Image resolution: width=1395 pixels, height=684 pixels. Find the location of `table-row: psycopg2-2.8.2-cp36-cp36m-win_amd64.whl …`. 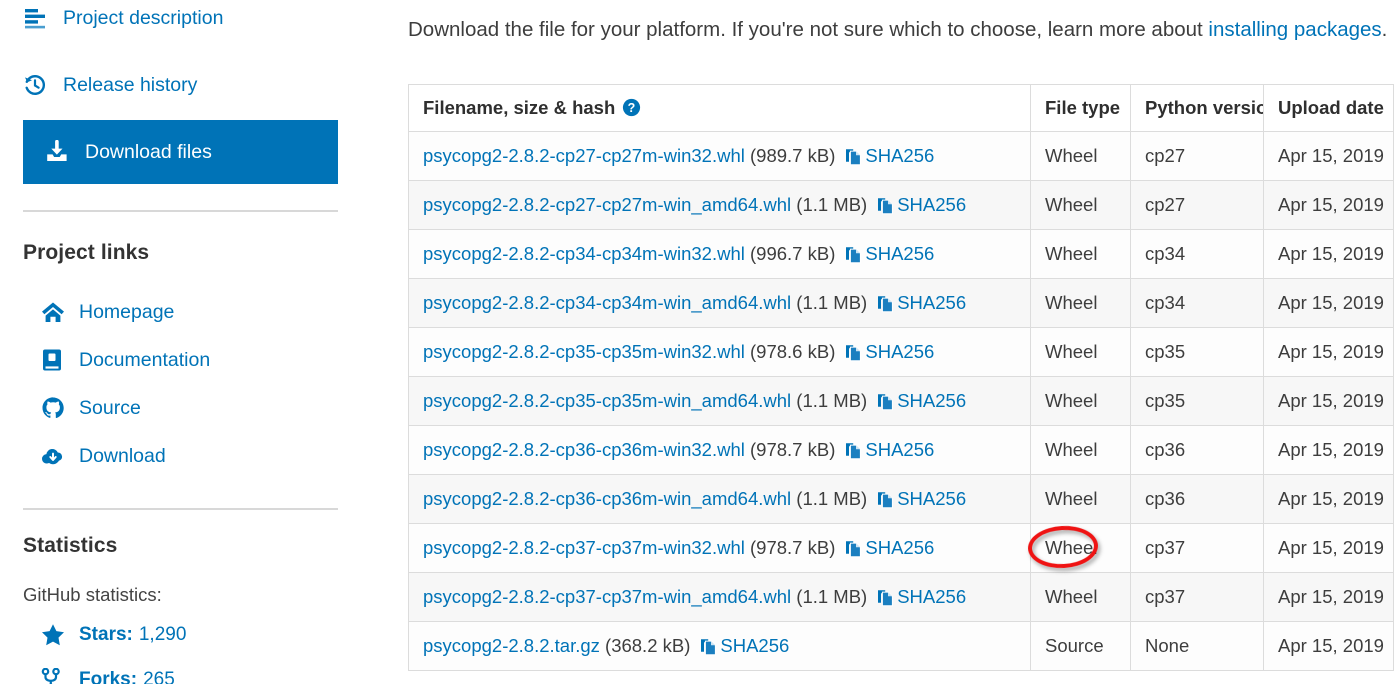

table-row: psycopg2-2.8.2-cp36-cp36m-win_amd64.whl … is located at coordinates (901, 499).